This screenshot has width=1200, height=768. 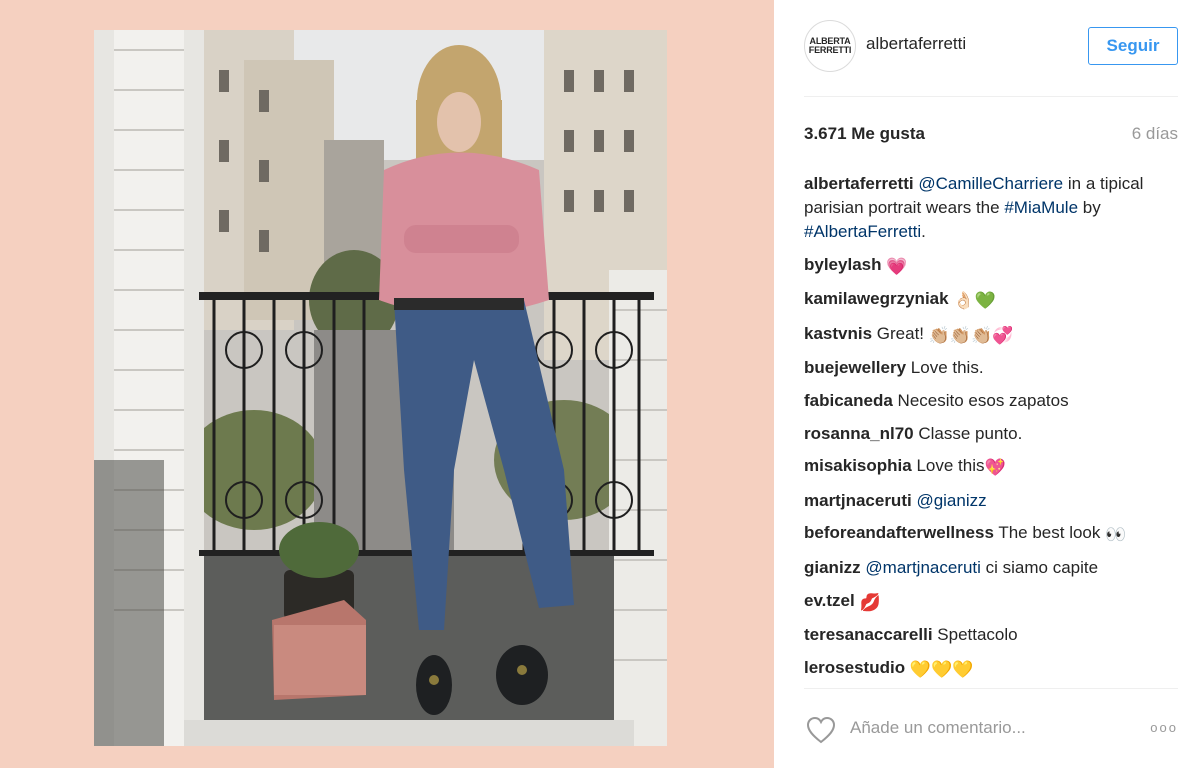 What do you see at coordinates (1041, 207) in the screenshot?
I see `caption-hashtag: #MiaMule` at bounding box center [1041, 207].